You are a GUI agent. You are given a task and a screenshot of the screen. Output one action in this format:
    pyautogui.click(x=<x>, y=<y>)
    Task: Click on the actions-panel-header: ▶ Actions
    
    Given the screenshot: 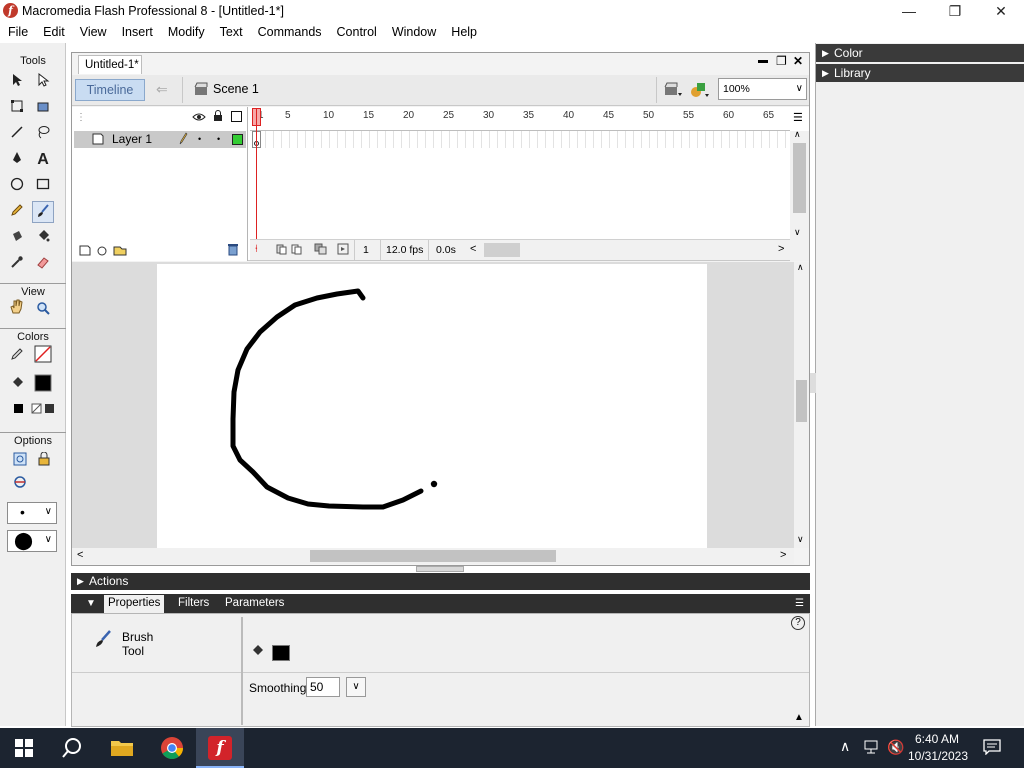 What is the action you would take?
    pyautogui.click(x=440, y=581)
    